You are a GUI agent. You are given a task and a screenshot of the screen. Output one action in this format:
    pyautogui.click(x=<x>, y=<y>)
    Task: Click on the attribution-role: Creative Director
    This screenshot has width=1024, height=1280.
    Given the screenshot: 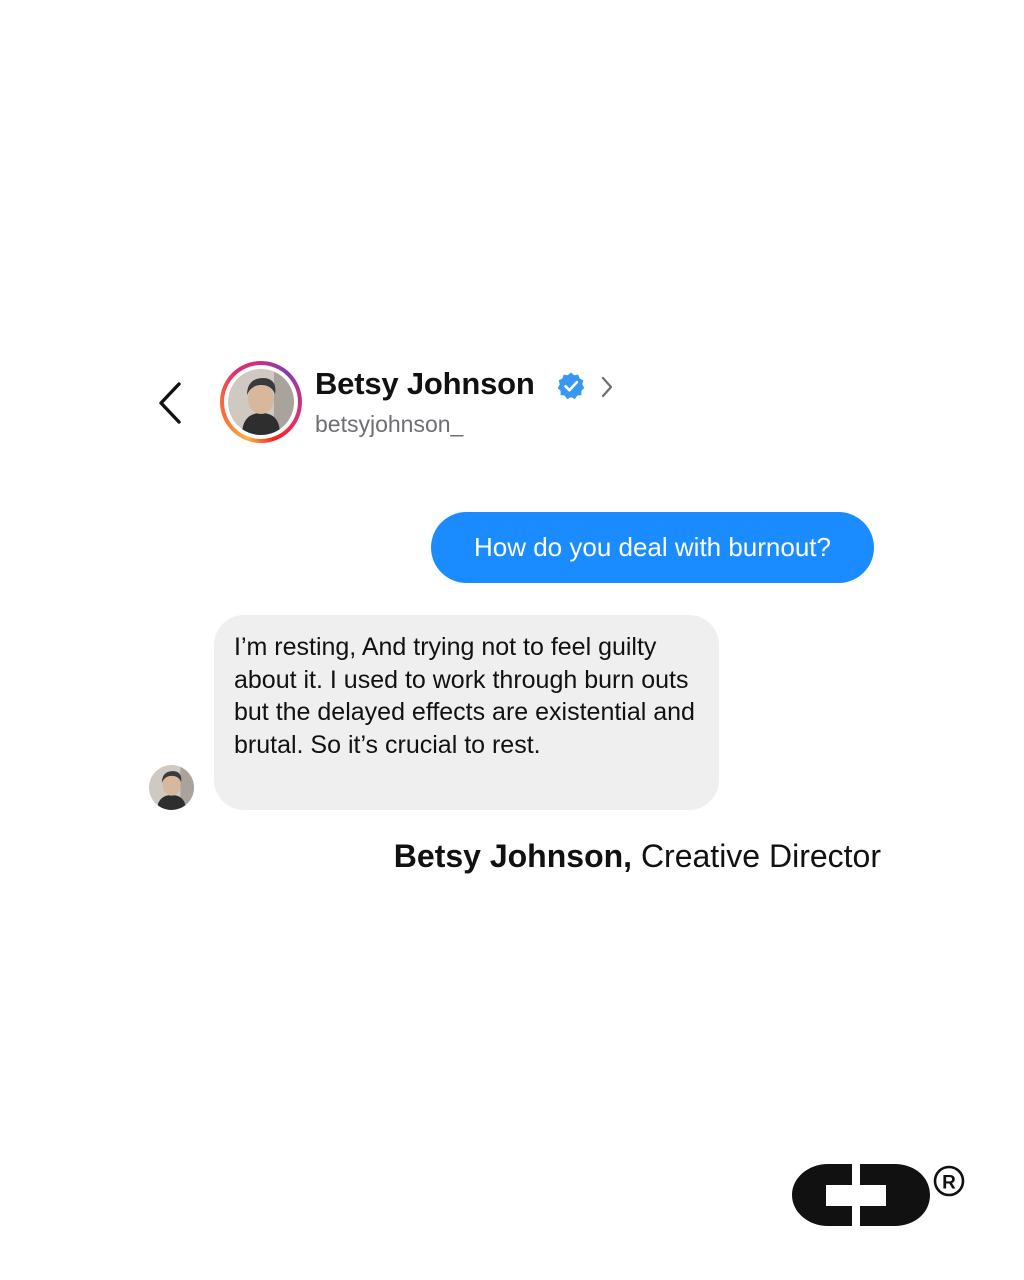 What is the action you would take?
    pyautogui.click(x=756, y=856)
    